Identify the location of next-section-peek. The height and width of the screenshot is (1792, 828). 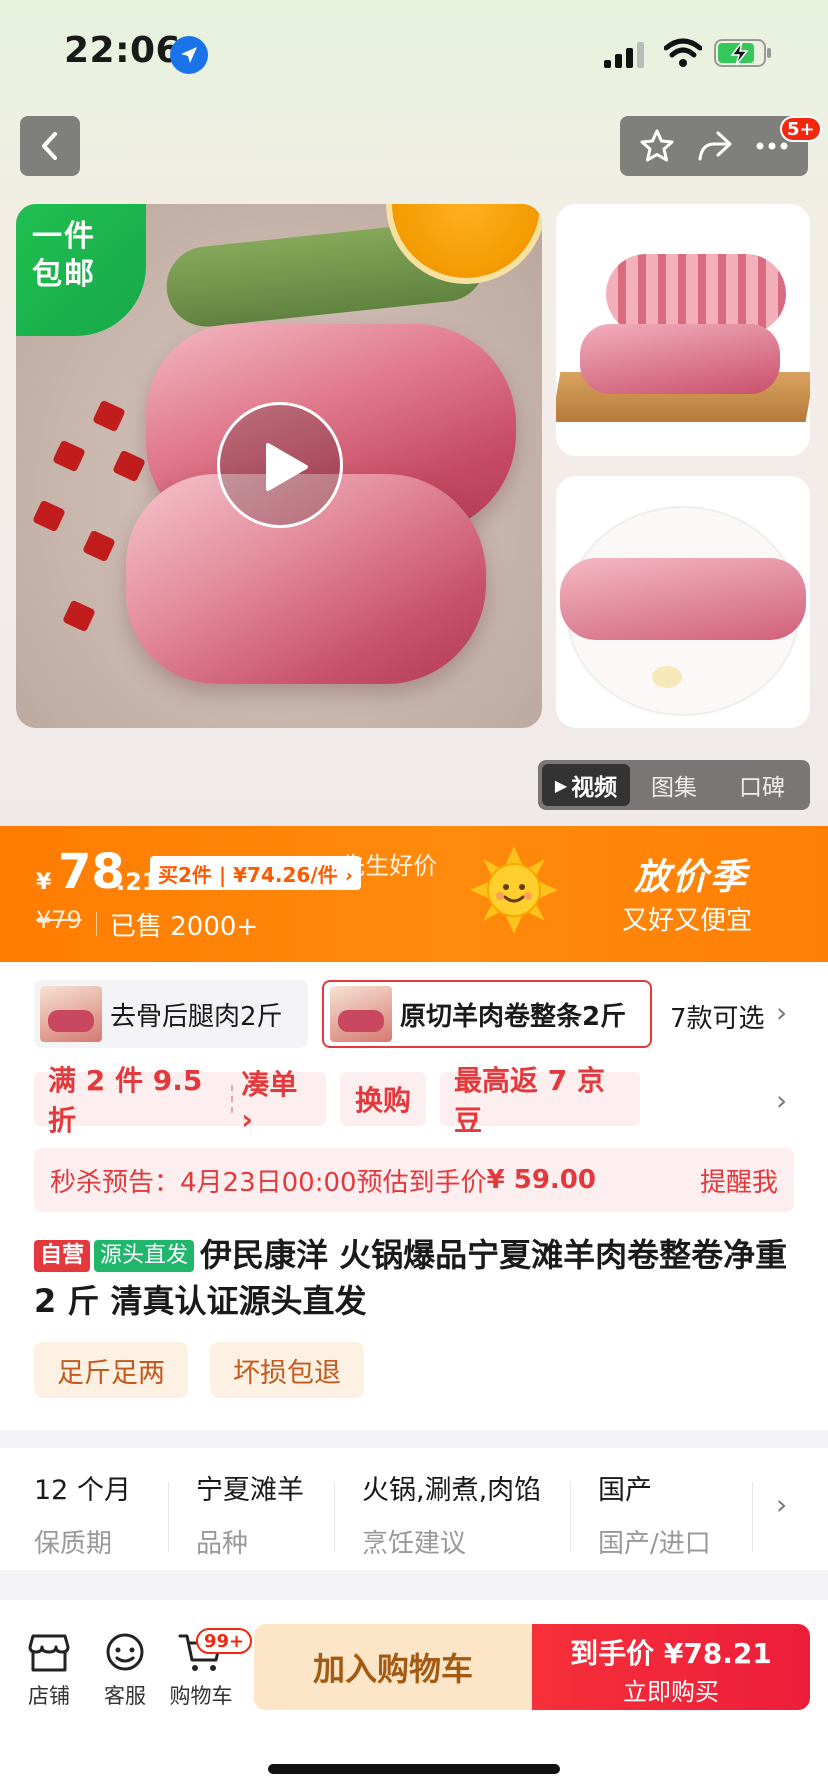
(414, 1599).